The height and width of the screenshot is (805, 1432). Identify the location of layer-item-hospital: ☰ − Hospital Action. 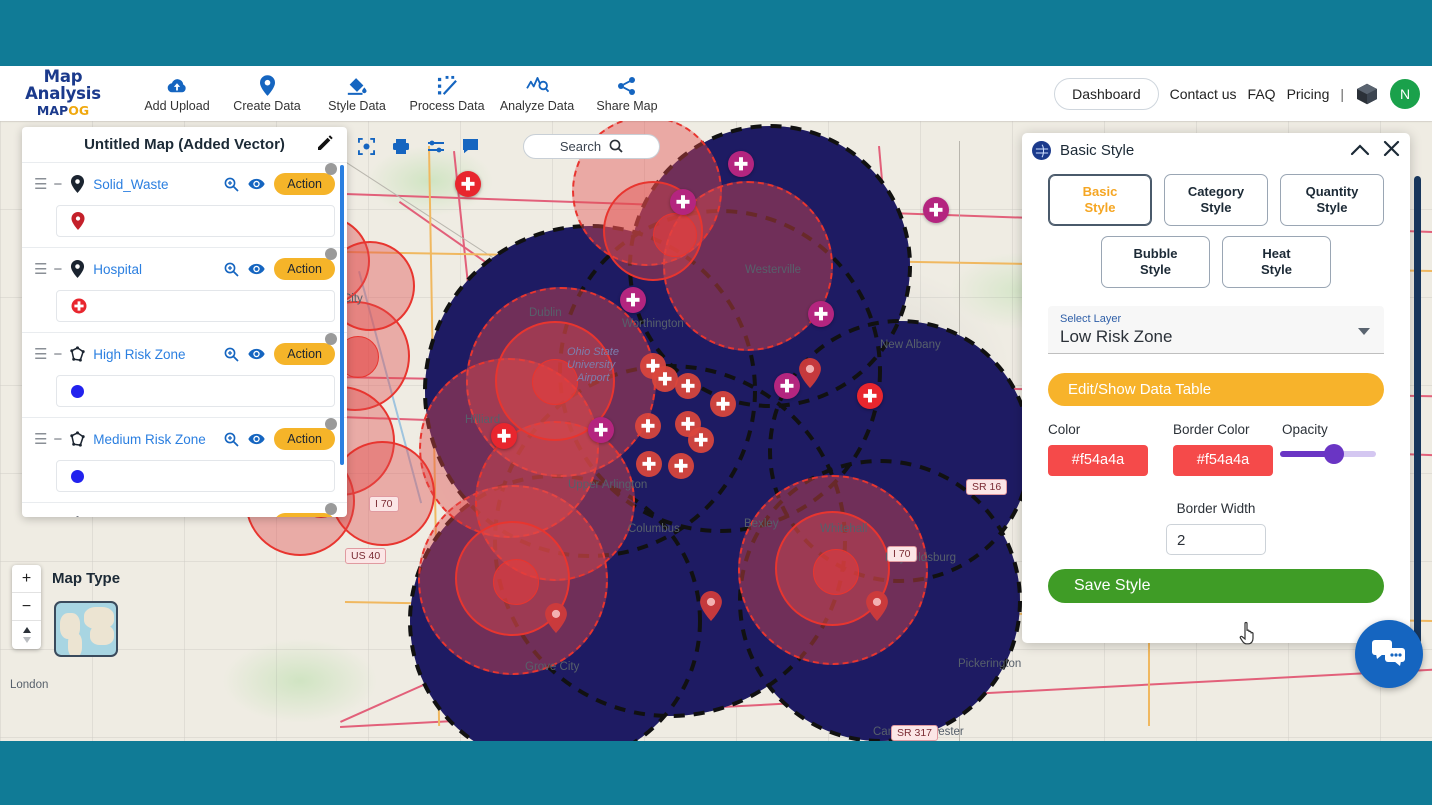
(184, 289).